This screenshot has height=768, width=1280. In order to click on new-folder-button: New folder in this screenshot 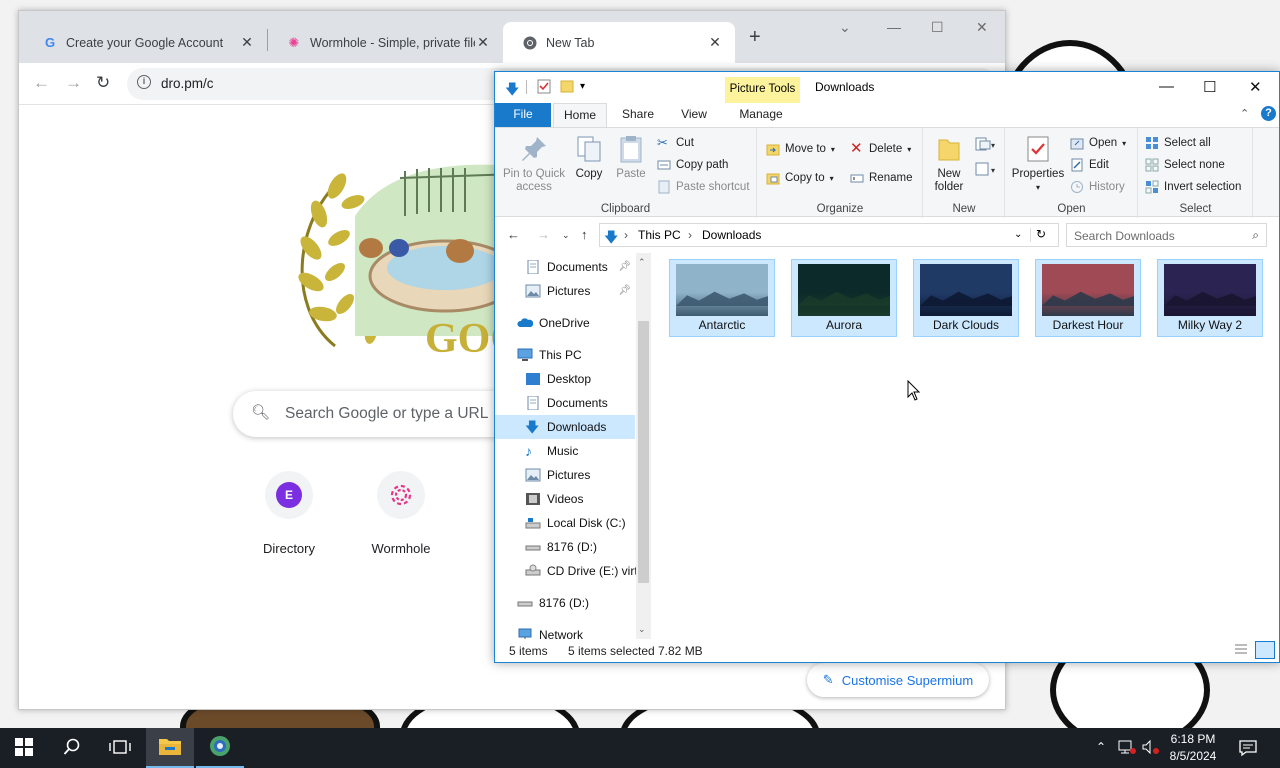, I will do `click(949, 164)`.